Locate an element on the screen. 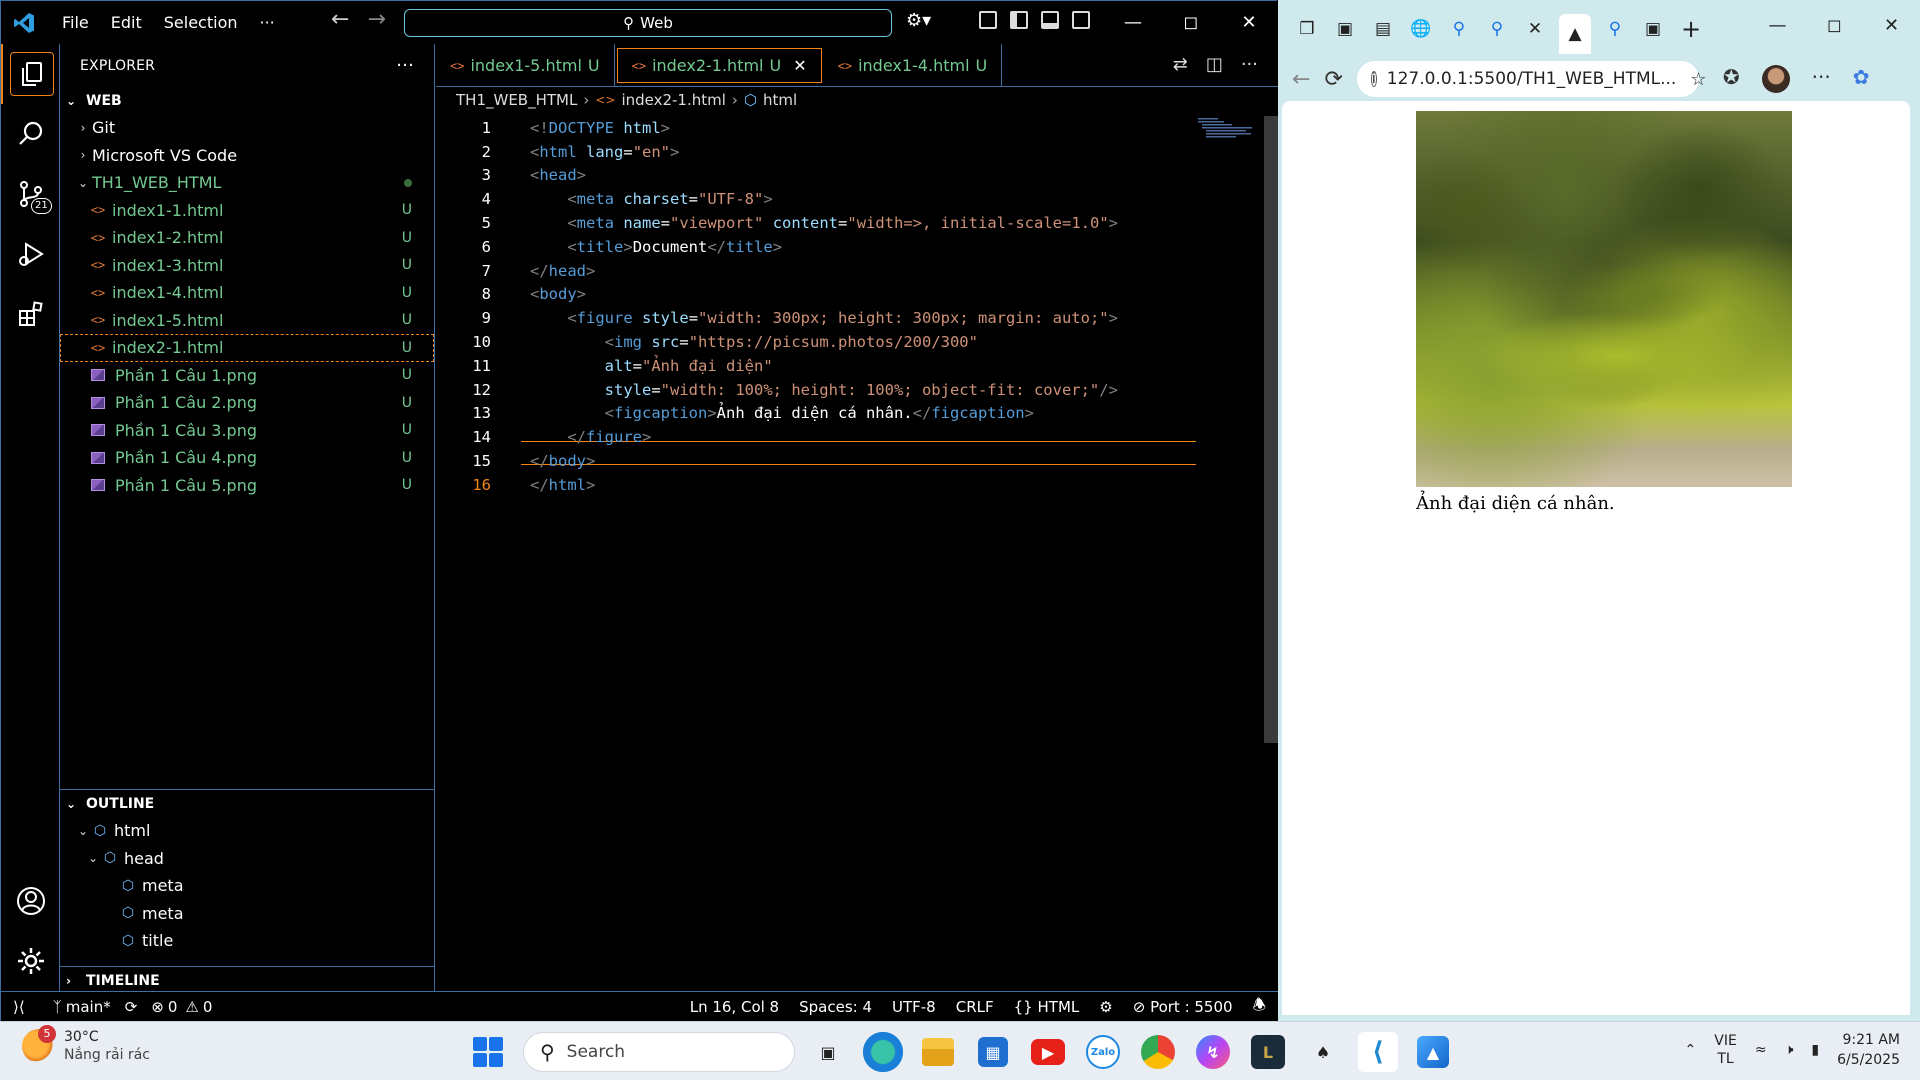 This screenshot has height=1080, width=1920. task-view-icon: ▣ is located at coordinates (828, 1052).